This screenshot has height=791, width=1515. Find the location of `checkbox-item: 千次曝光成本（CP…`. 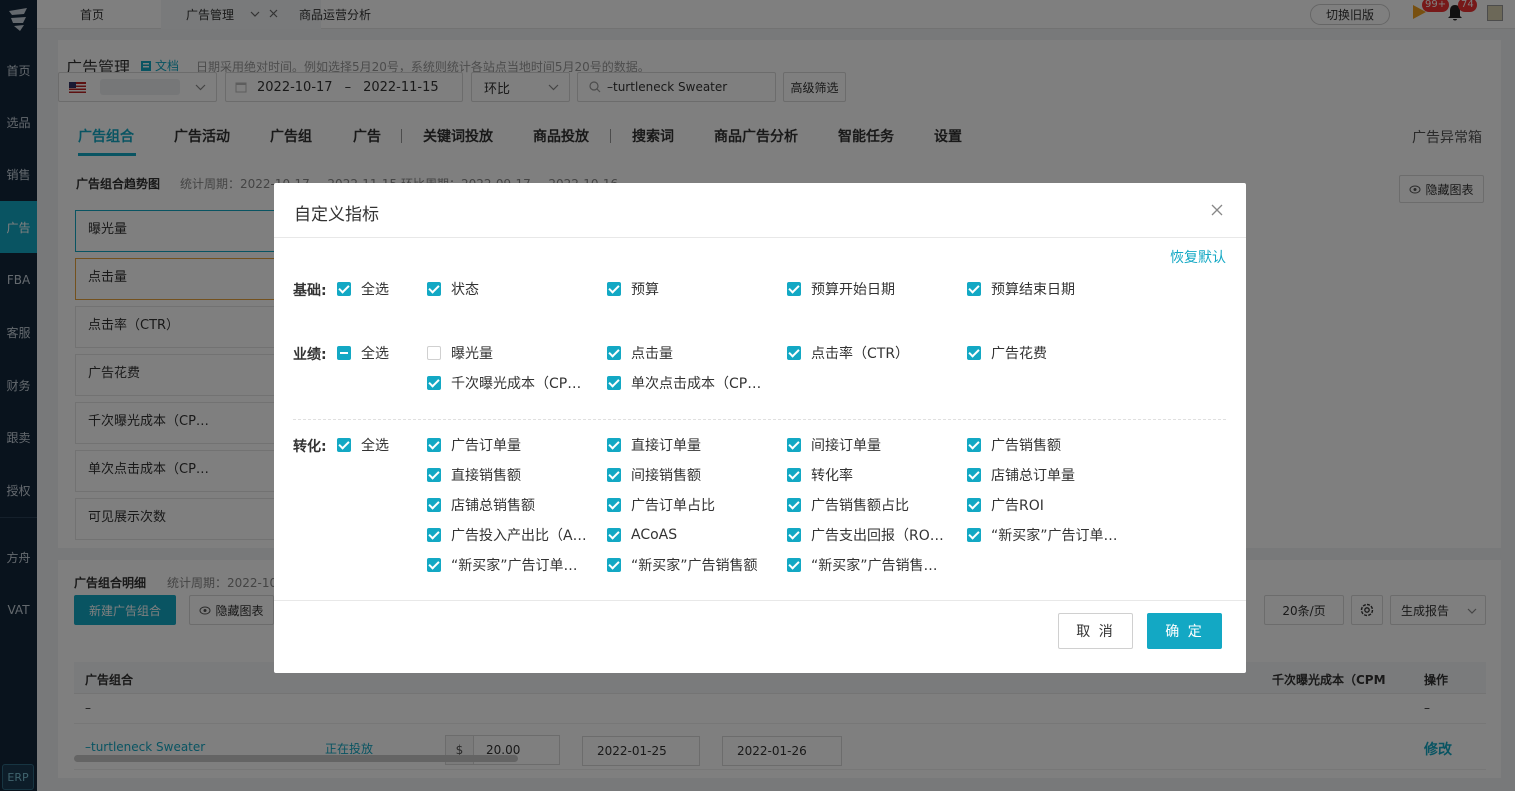

checkbox-item: 千次曝光成本（CP… is located at coordinates (504, 383).